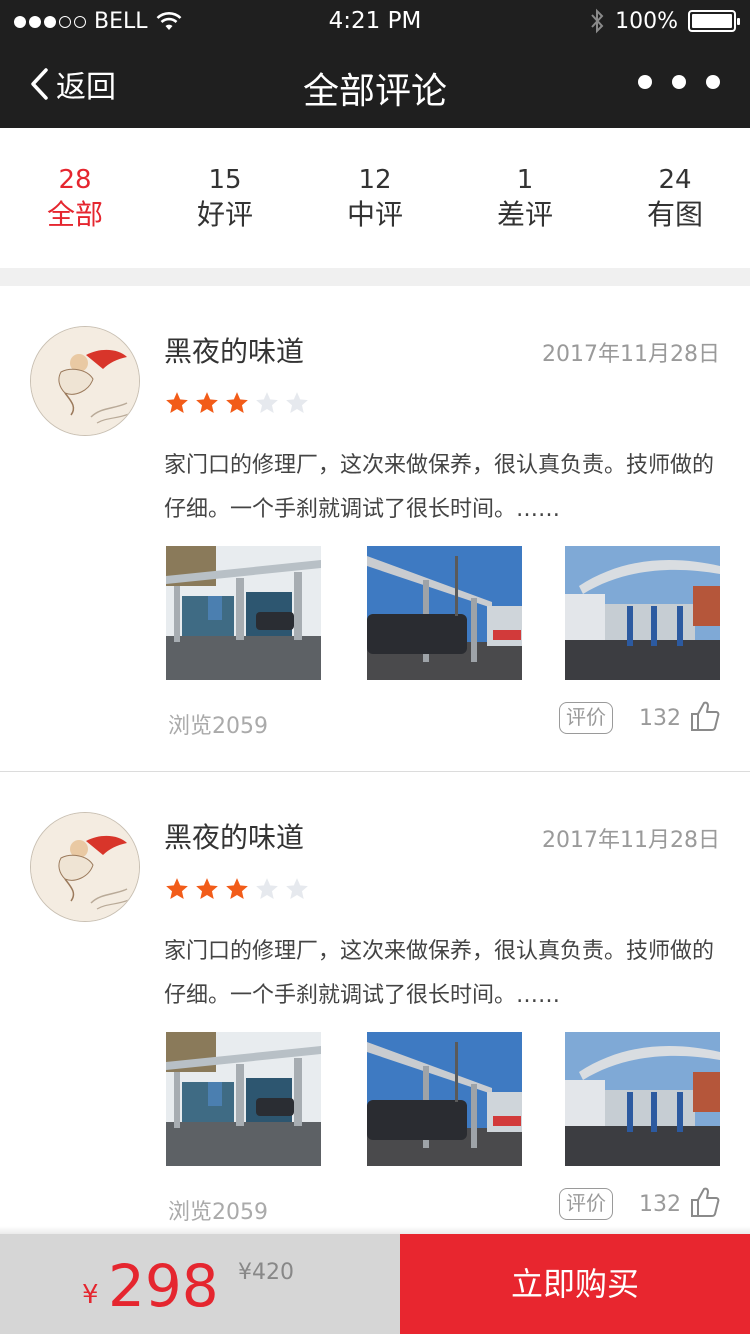 The width and height of the screenshot is (750, 1334). I want to click on review-filter-tabs: 28 全部 15 好评 12 中评 1 差评 24 有图, so click(375, 198).